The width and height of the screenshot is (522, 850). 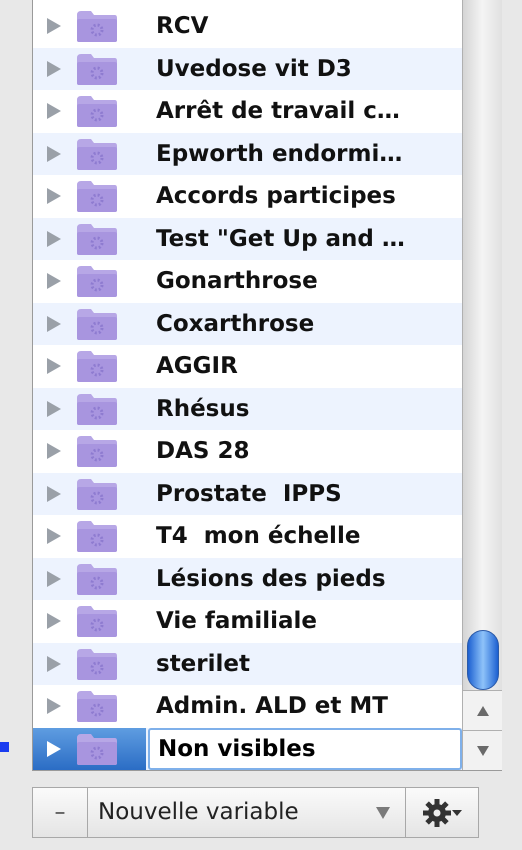 I want to click on dropdown-arrow-icon, so click(x=383, y=813).